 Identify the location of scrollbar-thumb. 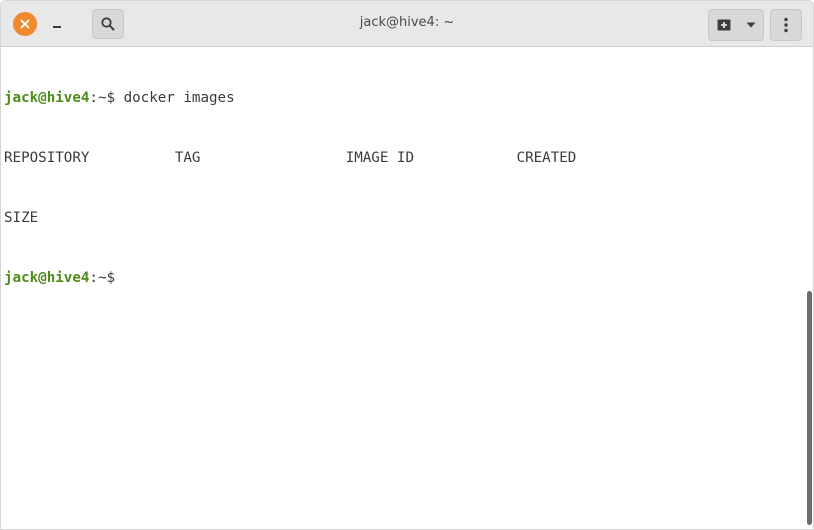
(809, 408).